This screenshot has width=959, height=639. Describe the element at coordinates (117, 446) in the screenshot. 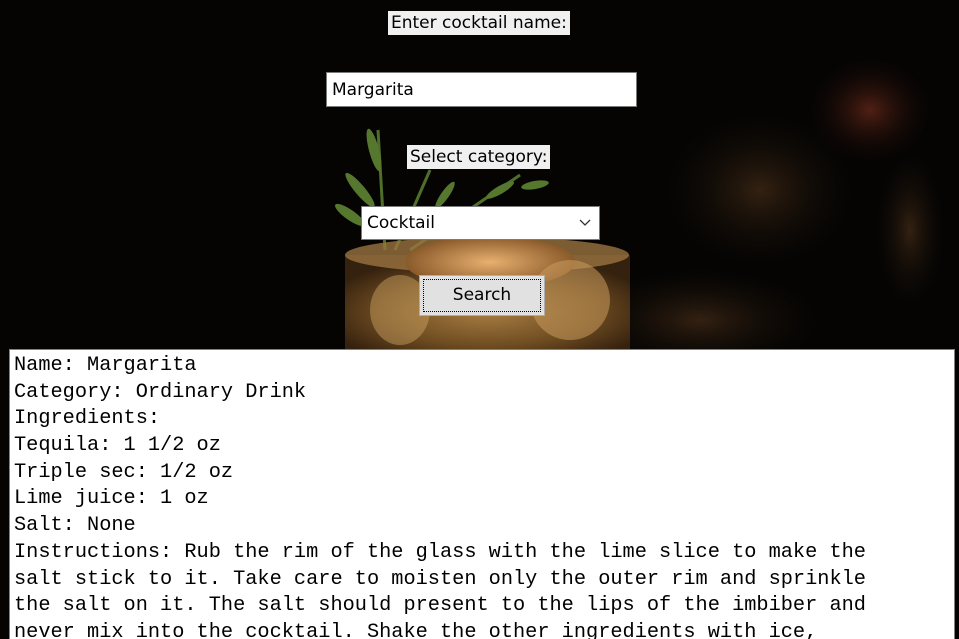

I see `result-line: Tequila: 1 1/2 oz` at that location.